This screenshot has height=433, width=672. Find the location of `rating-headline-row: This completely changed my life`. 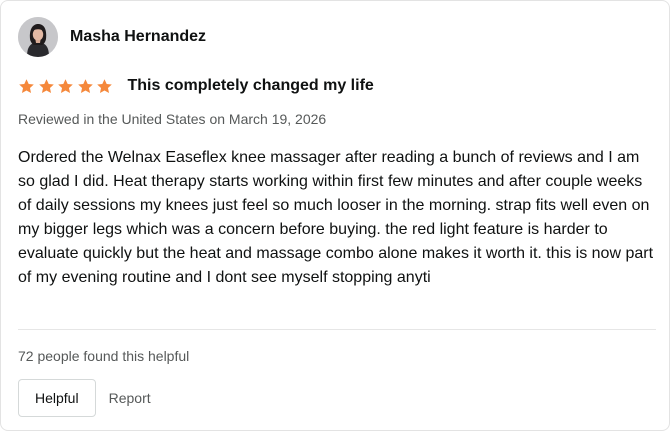

rating-headline-row: This completely changed my life is located at coordinates (196, 86).